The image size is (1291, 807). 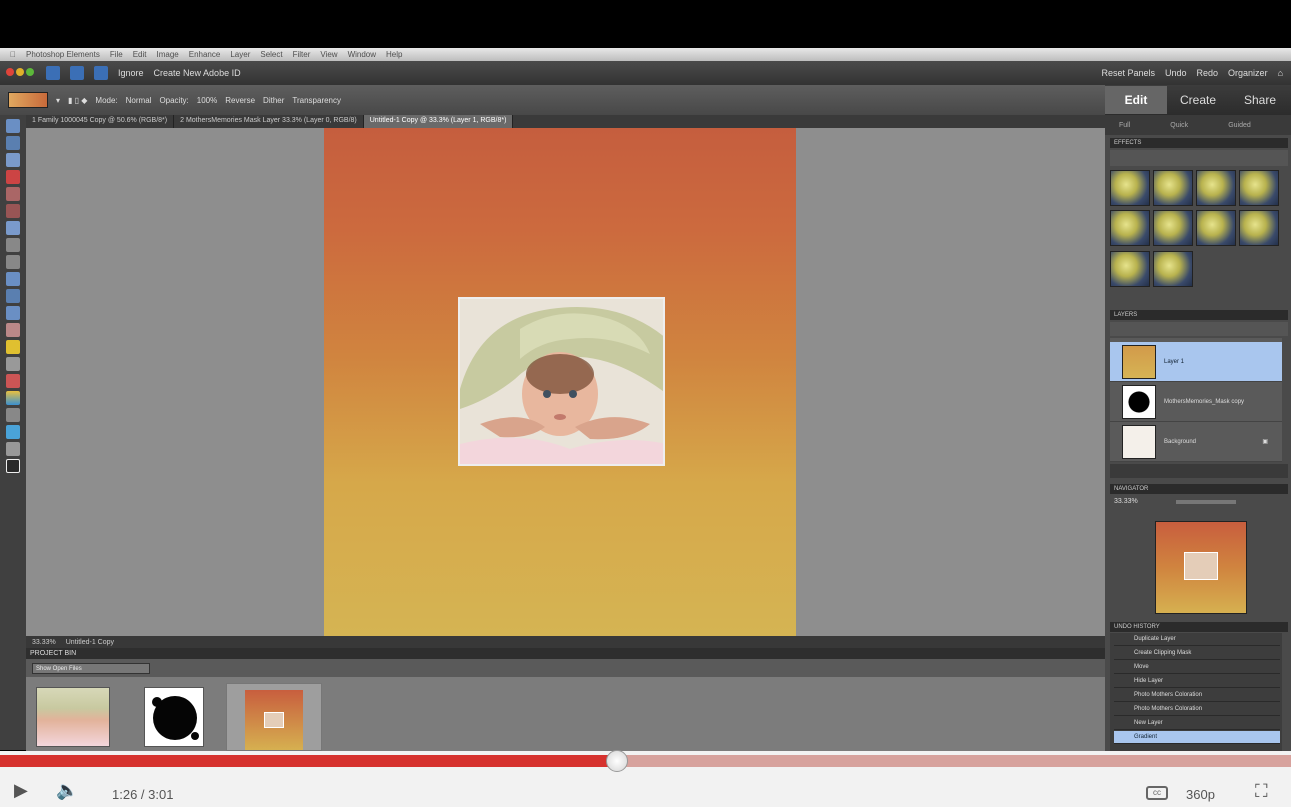 What do you see at coordinates (67, 790) in the screenshot?
I see `volume-icon: 🔈` at bounding box center [67, 790].